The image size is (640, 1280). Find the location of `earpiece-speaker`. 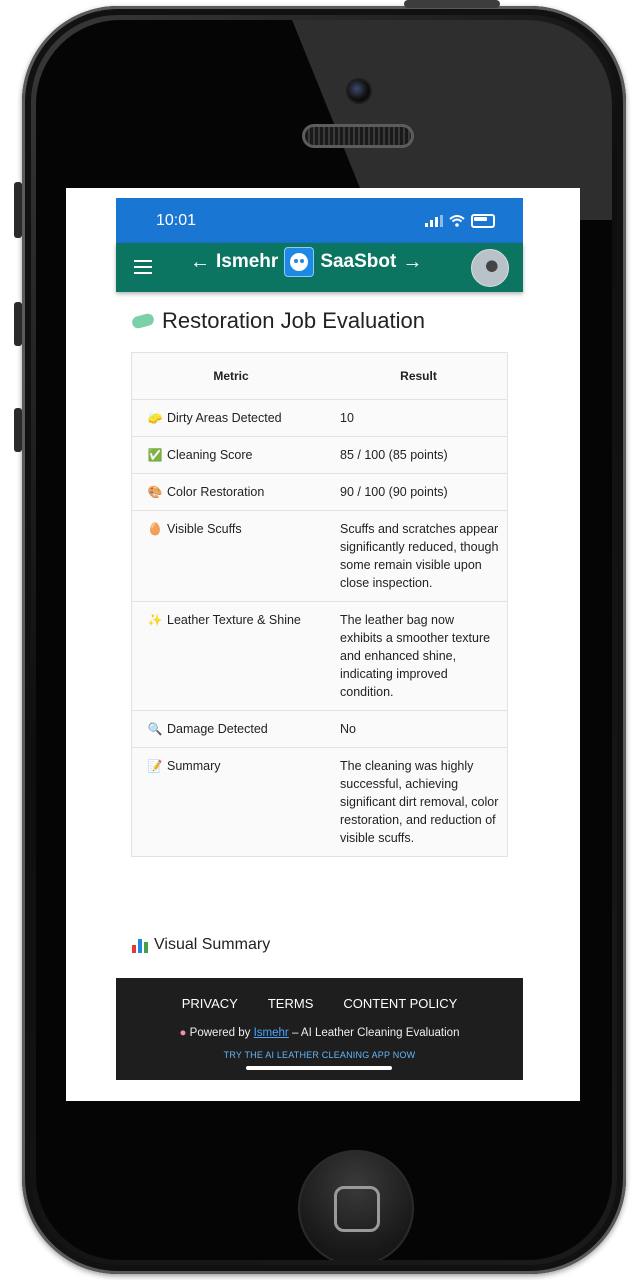

earpiece-speaker is located at coordinates (358, 136).